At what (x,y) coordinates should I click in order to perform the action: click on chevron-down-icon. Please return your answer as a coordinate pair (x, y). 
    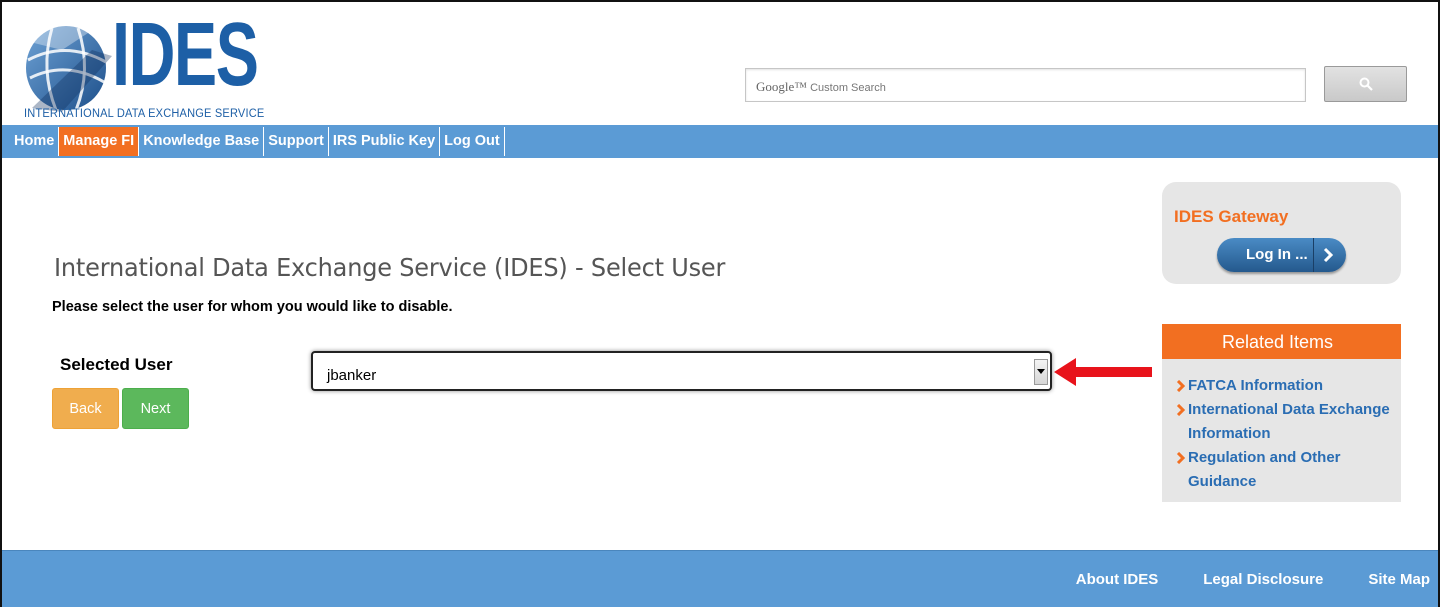
    Looking at the image, I should click on (1041, 371).